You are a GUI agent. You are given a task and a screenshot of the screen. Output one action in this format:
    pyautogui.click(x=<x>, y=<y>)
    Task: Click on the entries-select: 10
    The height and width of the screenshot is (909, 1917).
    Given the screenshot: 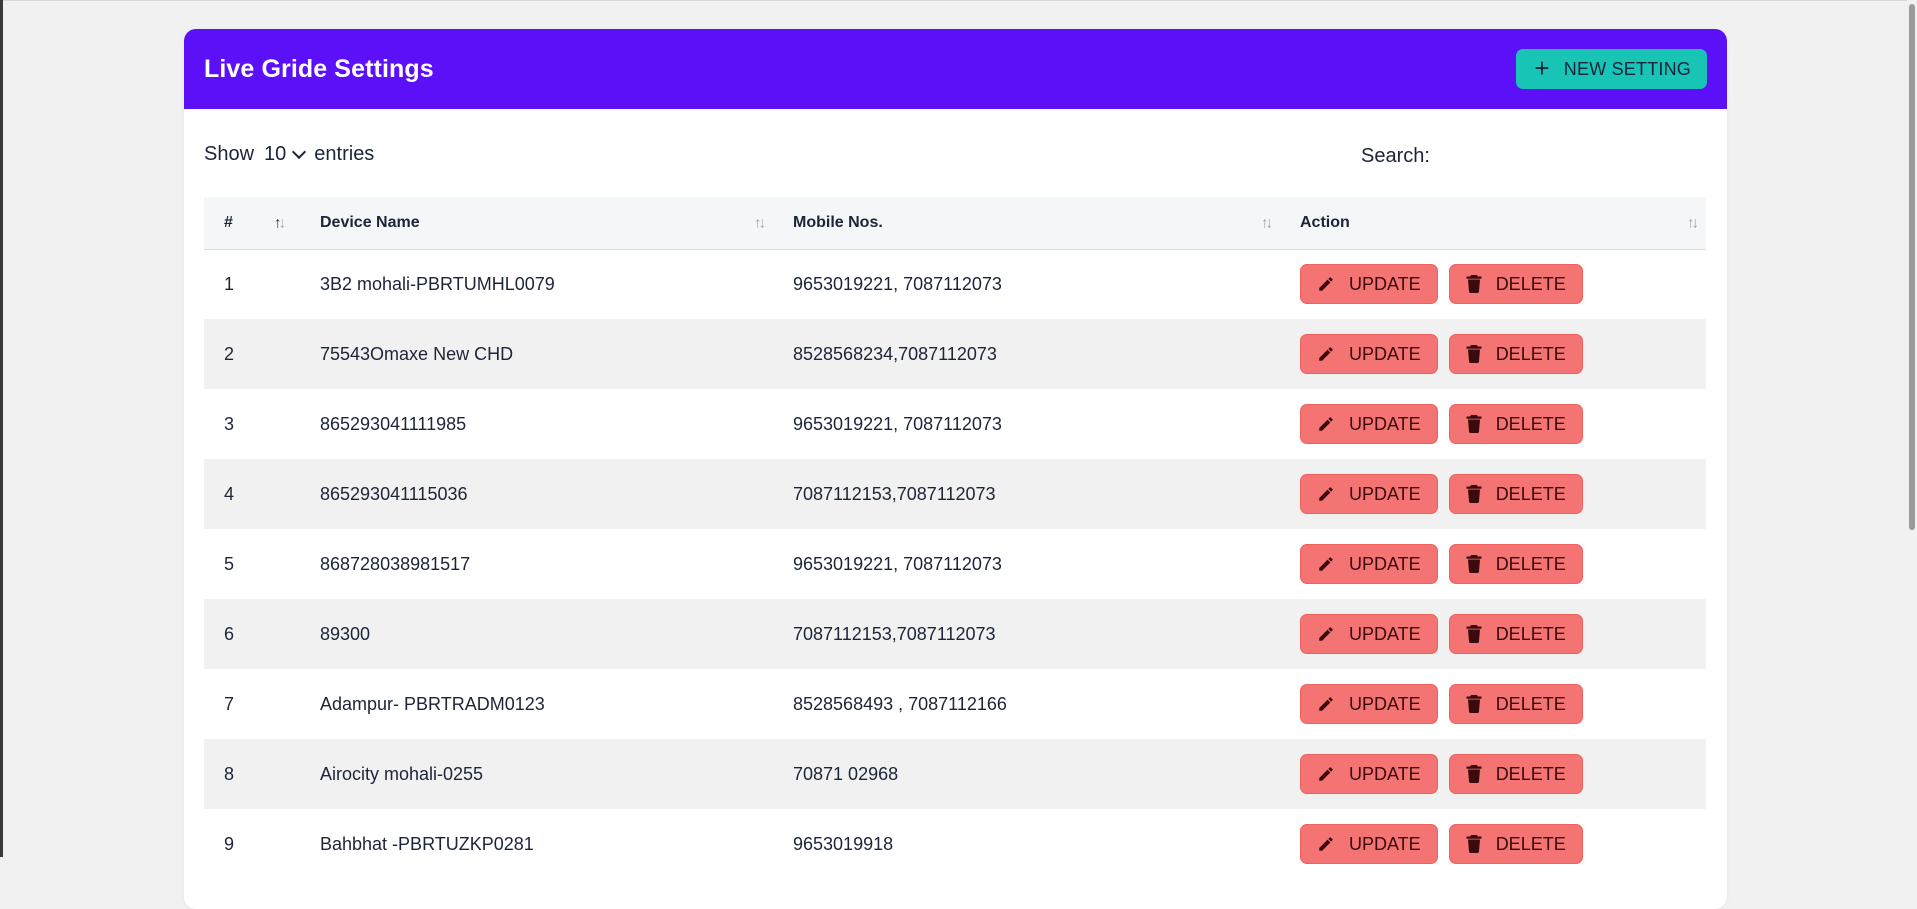 What is the action you would take?
    pyautogui.click(x=285, y=154)
    